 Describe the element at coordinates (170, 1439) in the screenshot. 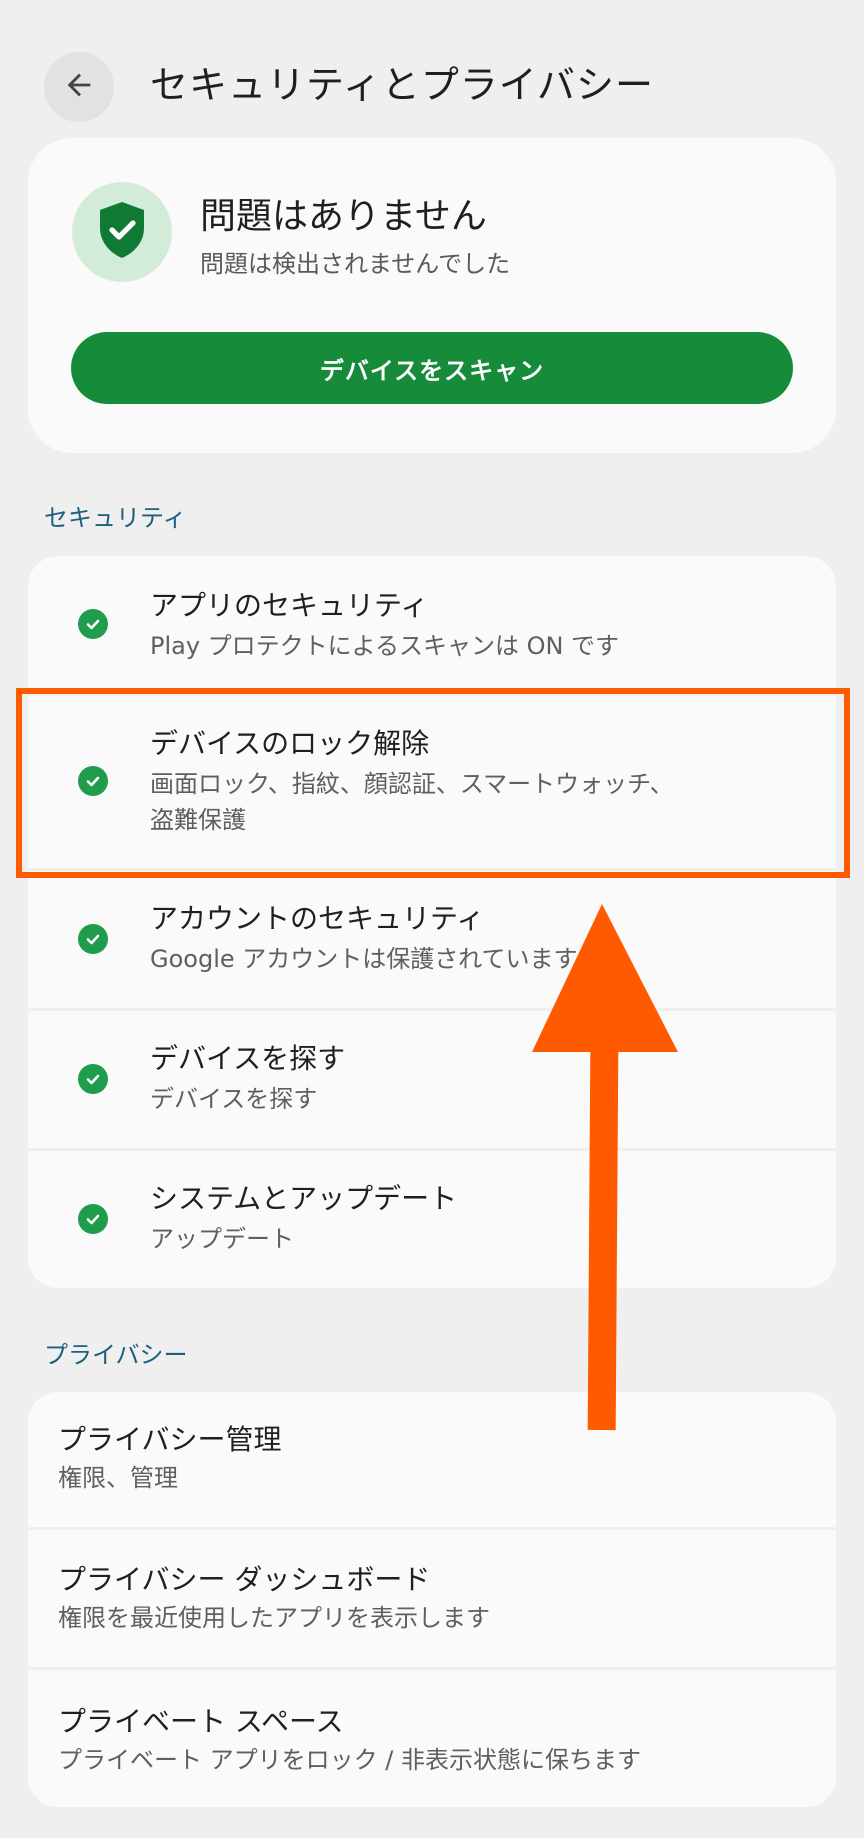

I see `item-title: プライバシー管理` at that location.